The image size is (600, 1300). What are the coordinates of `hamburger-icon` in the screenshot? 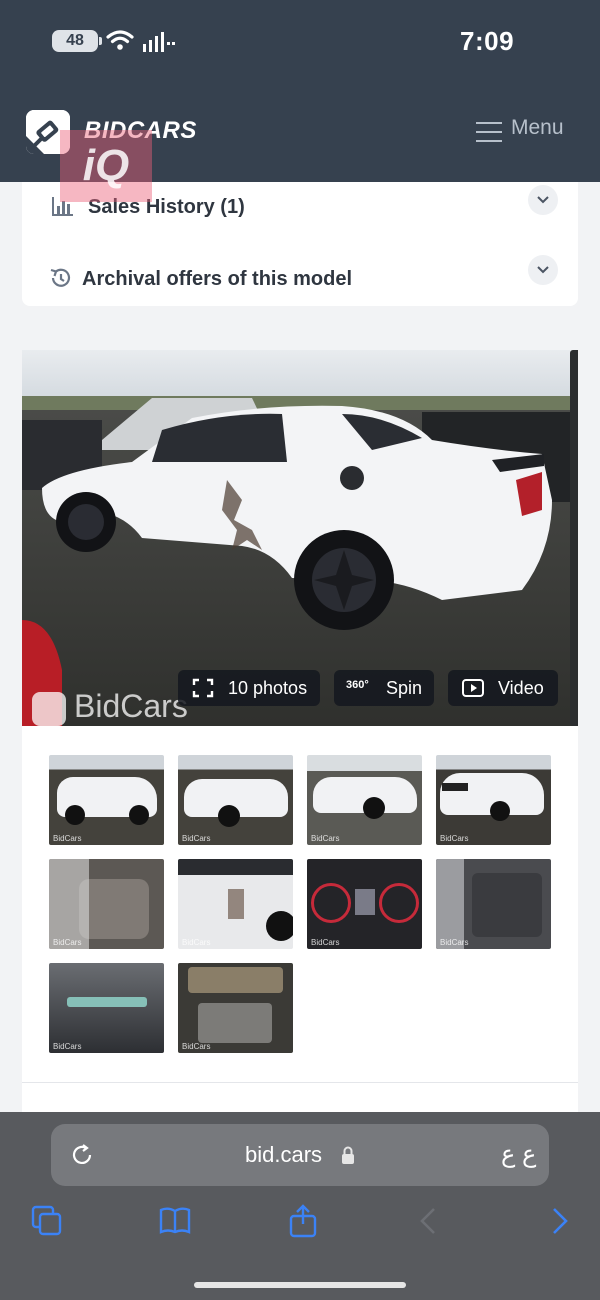 It's located at (489, 132).